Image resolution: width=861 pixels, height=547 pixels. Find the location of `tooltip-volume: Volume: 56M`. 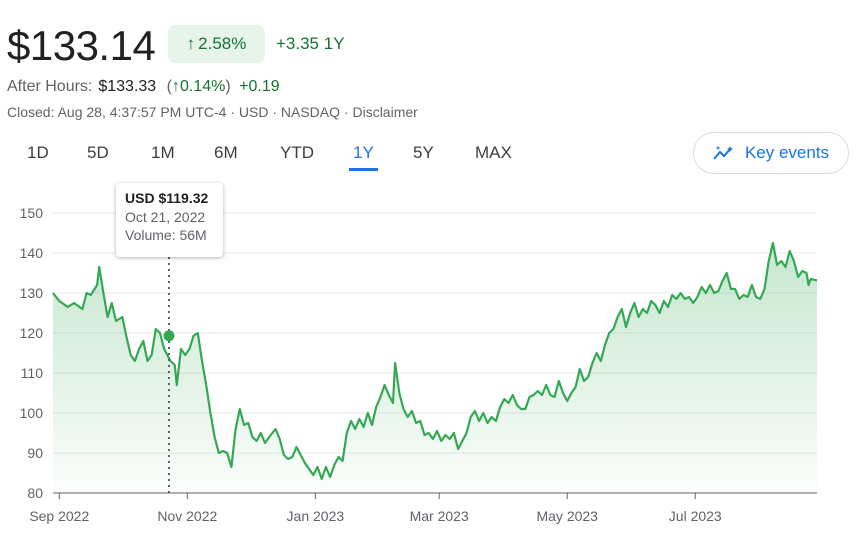

tooltip-volume: Volume: 56M is located at coordinates (166, 235).